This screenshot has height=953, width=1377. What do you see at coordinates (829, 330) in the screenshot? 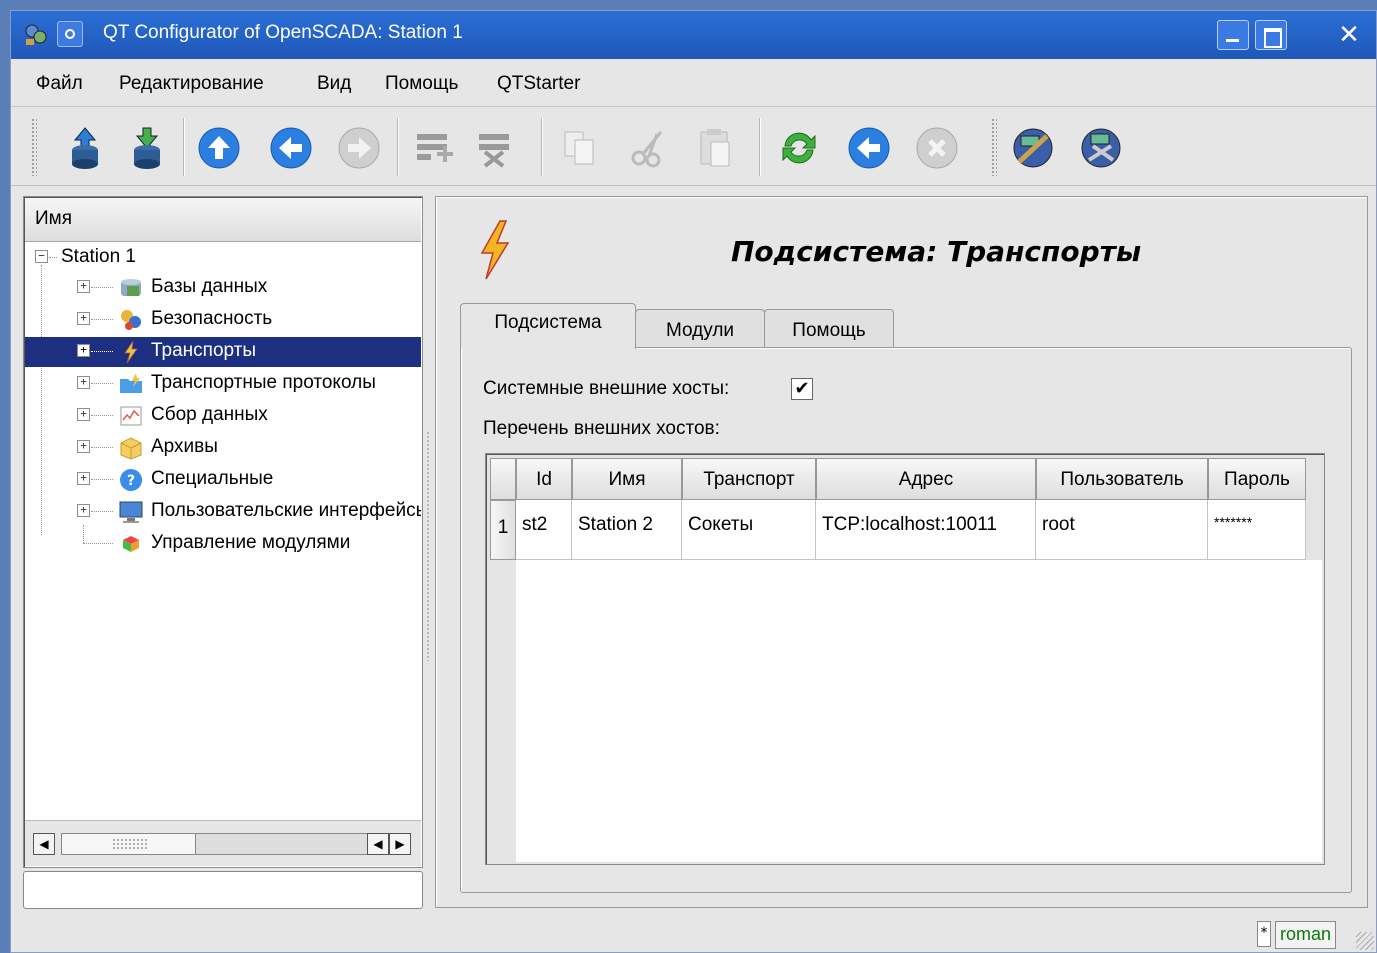
I see `tab-help: Помощь` at bounding box center [829, 330].